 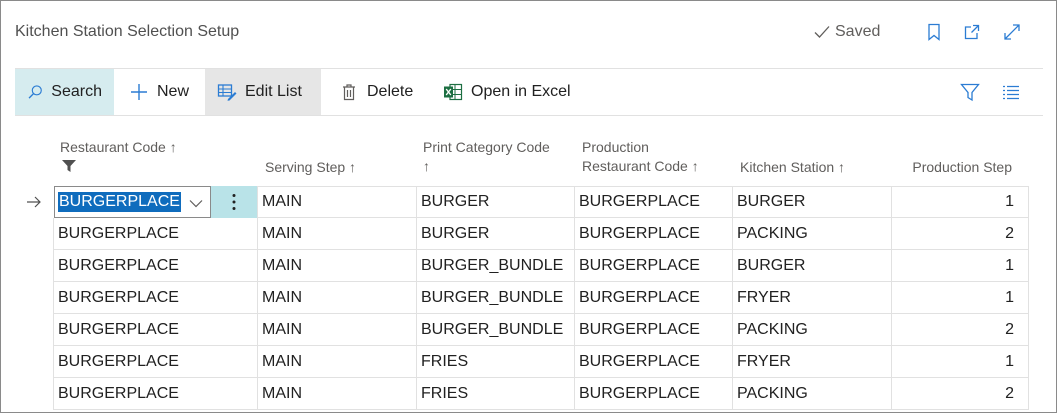 I want to click on excel-icon, so click(x=453, y=92).